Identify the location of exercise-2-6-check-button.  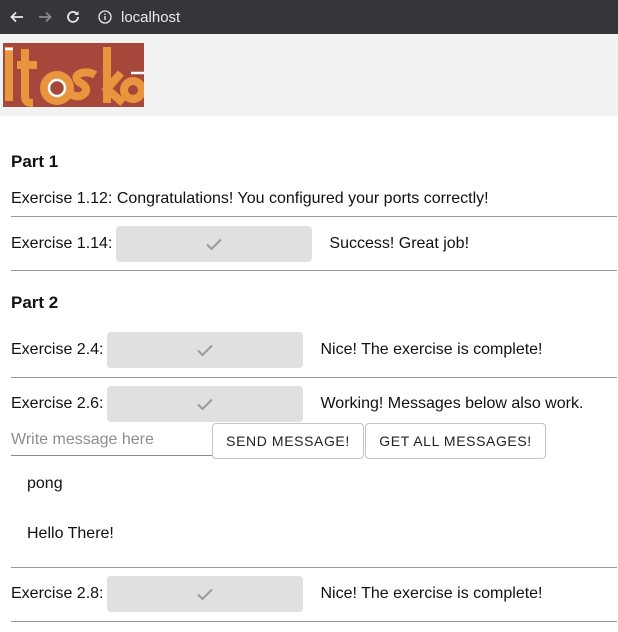
(205, 404).